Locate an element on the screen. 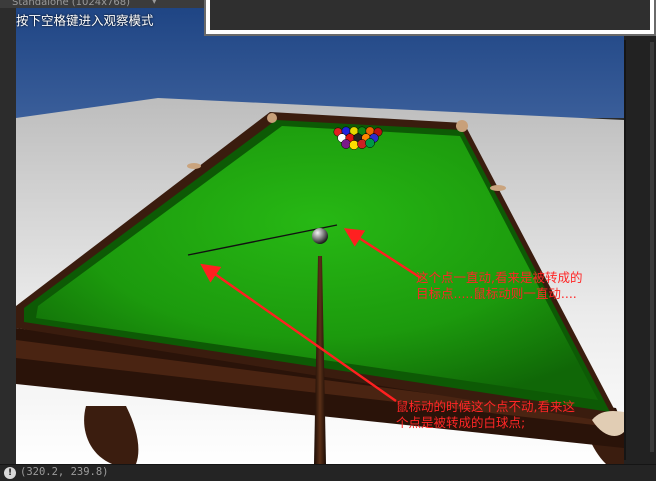 Image resolution: width=656 pixels, height=481 pixels. mouse-coordinates: (320.2, 239.8) is located at coordinates (64, 472).